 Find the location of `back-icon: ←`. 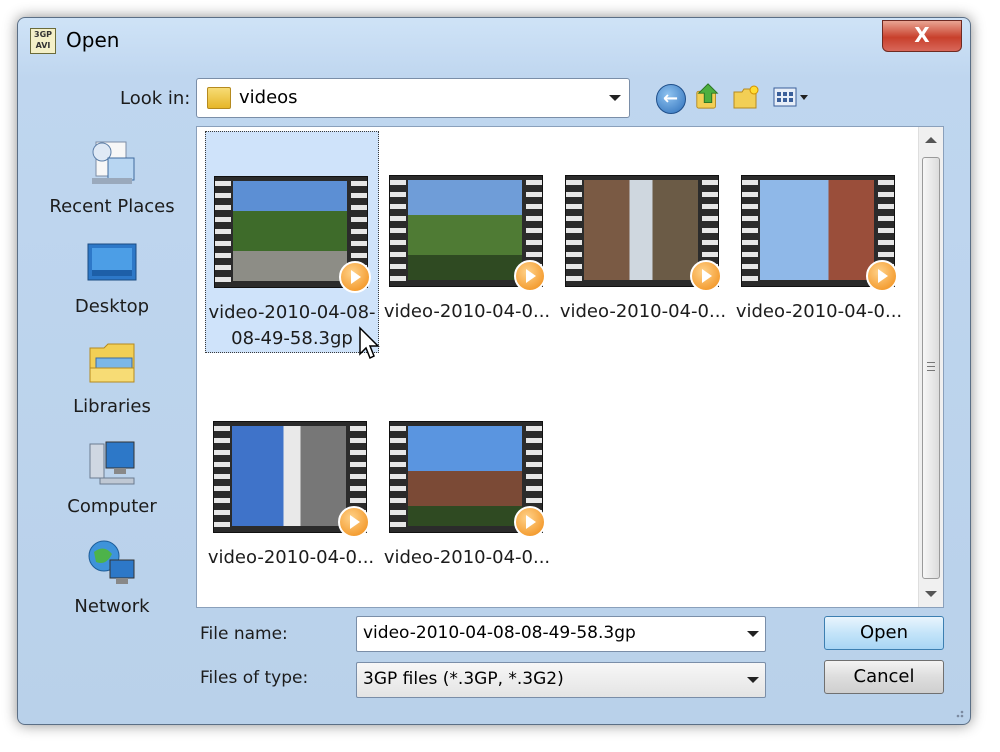

back-icon: ← is located at coordinates (671, 99).